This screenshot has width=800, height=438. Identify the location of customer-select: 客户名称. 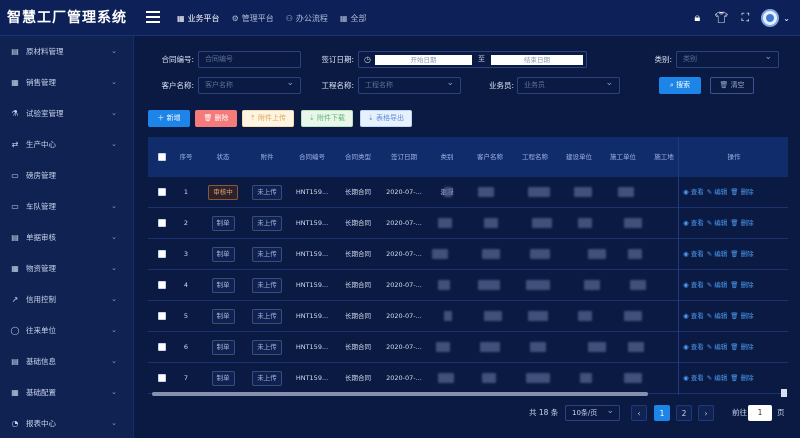
(249, 85).